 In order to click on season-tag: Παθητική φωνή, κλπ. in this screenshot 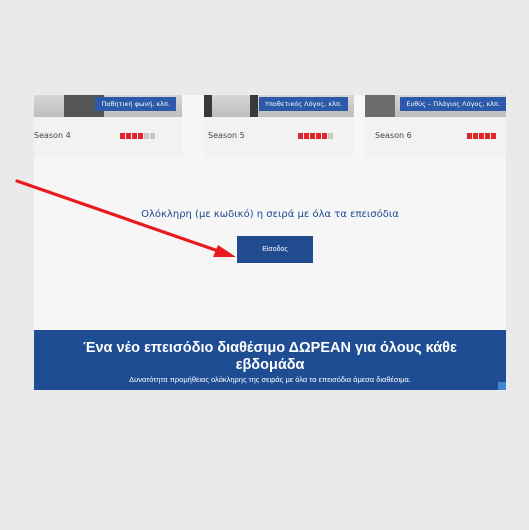, I will do `click(135, 104)`.